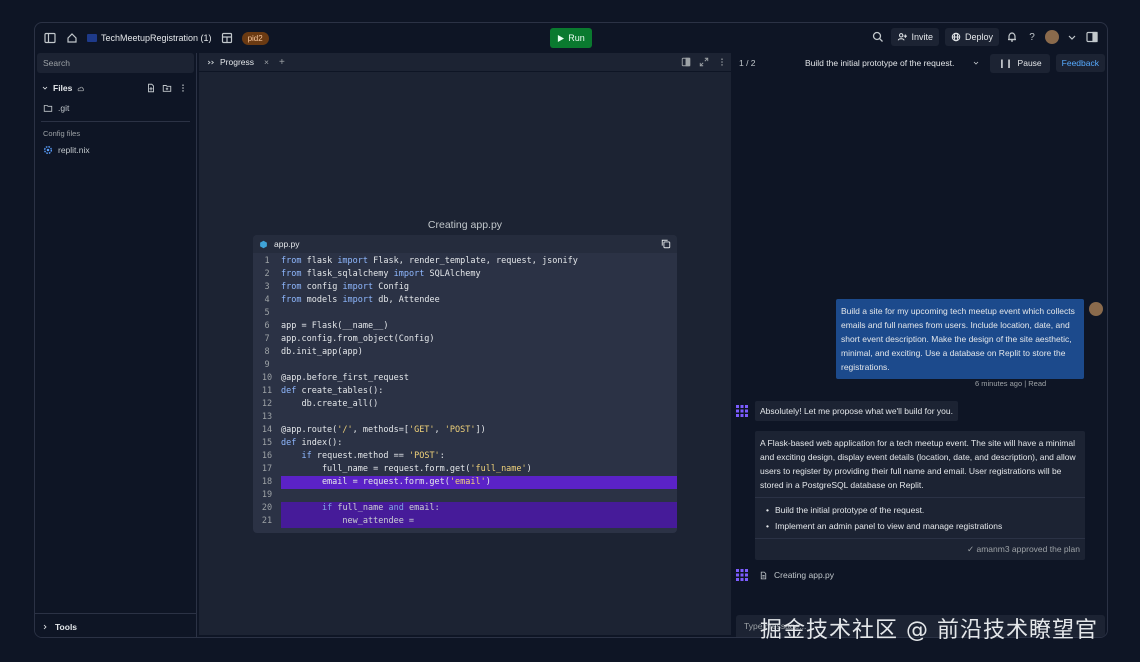 The image size is (1140, 662). Describe the element at coordinates (796, 575) in the screenshot. I see `creating-file-status: Creating app.py` at that location.